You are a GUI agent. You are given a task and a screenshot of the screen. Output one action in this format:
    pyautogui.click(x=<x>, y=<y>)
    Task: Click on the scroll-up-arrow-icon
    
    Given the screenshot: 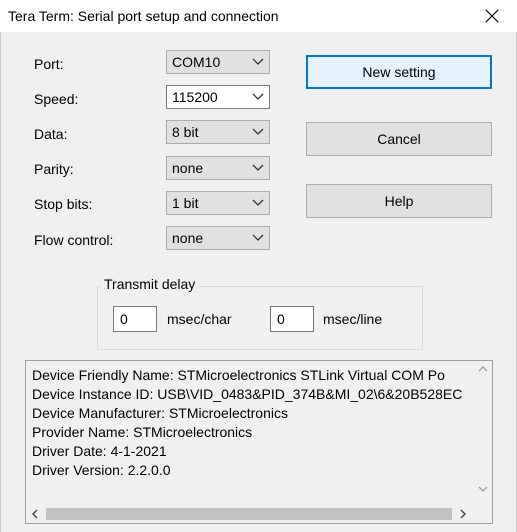 What is the action you would take?
    pyautogui.click(x=483, y=369)
    